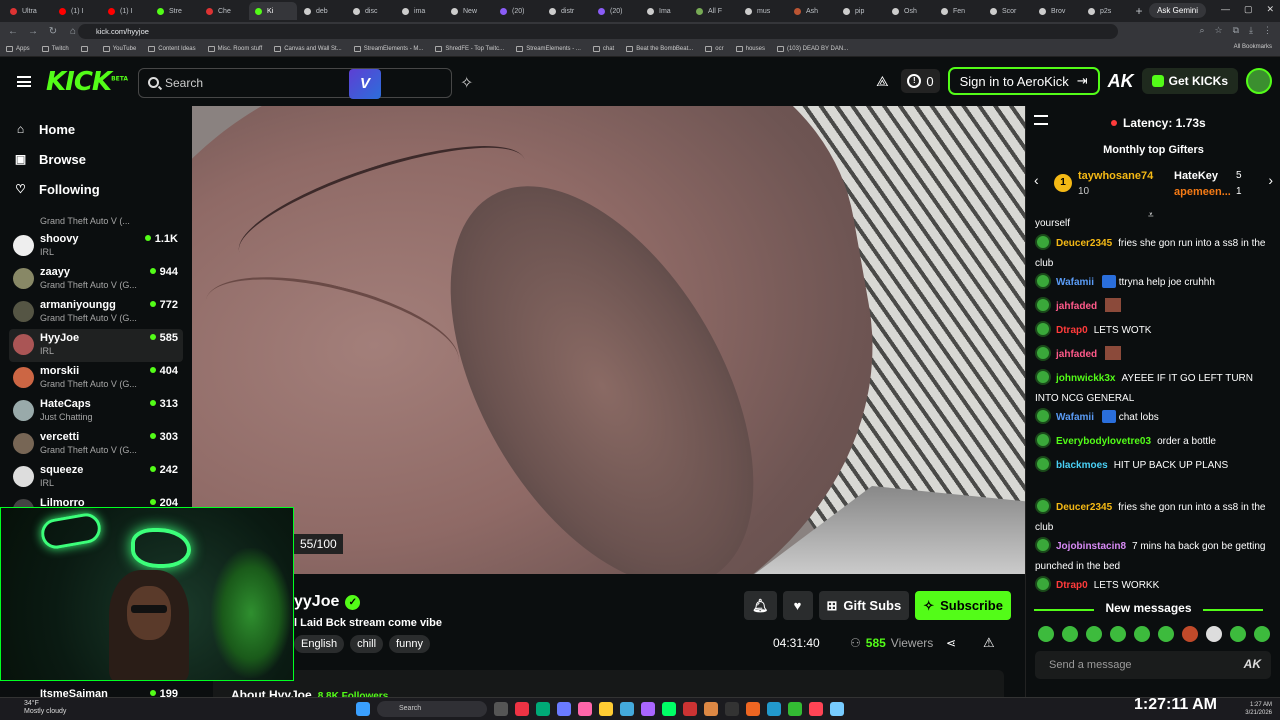 This screenshot has width=1280, height=720. What do you see at coordinates (85, 48) in the screenshot?
I see `bookmark-item` at bounding box center [85, 48].